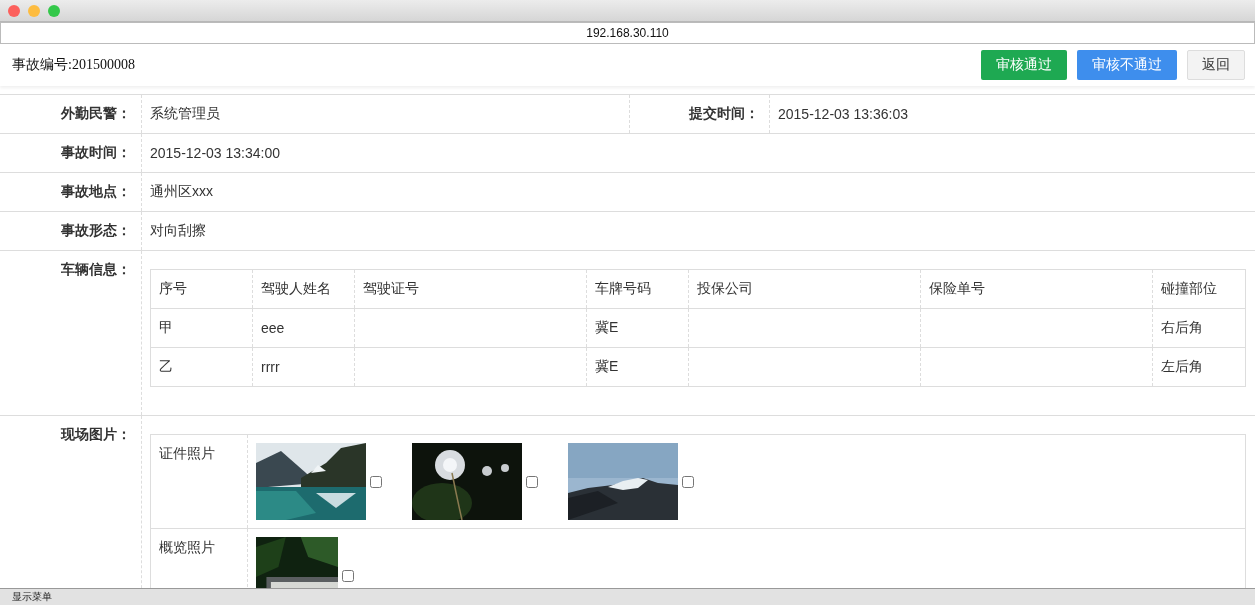 This screenshot has height=605, width=1255. What do you see at coordinates (470, 289) in the screenshot?
I see `column-header: 驾驶证号` at bounding box center [470, 289].